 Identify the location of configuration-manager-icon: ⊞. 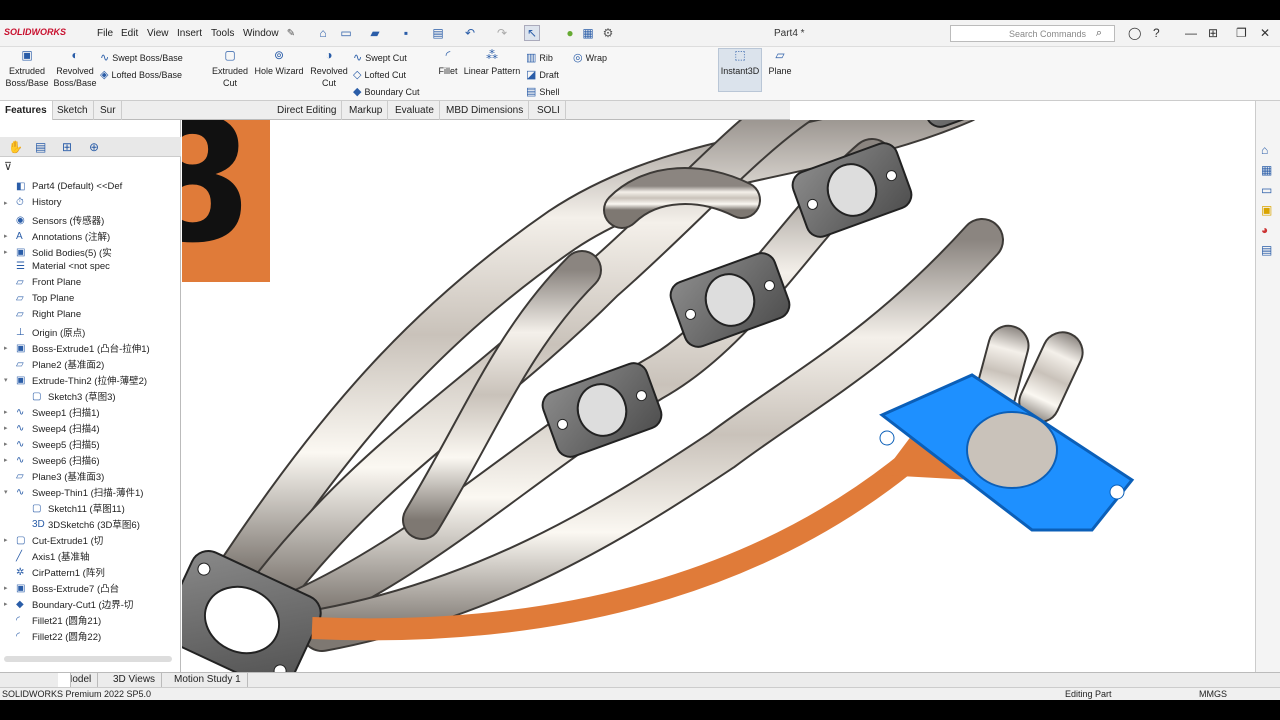
(67, 147).